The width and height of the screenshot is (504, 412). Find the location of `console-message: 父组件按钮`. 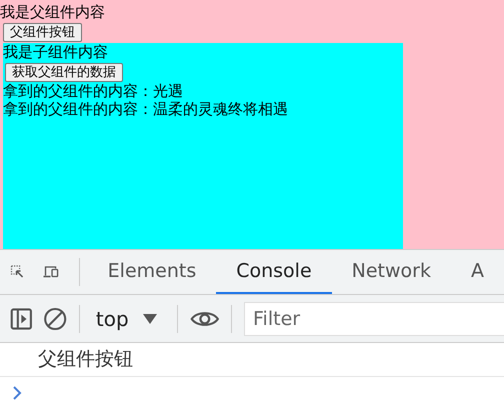

console-message: 父组件按钮 is located at coordinates (252, 360).